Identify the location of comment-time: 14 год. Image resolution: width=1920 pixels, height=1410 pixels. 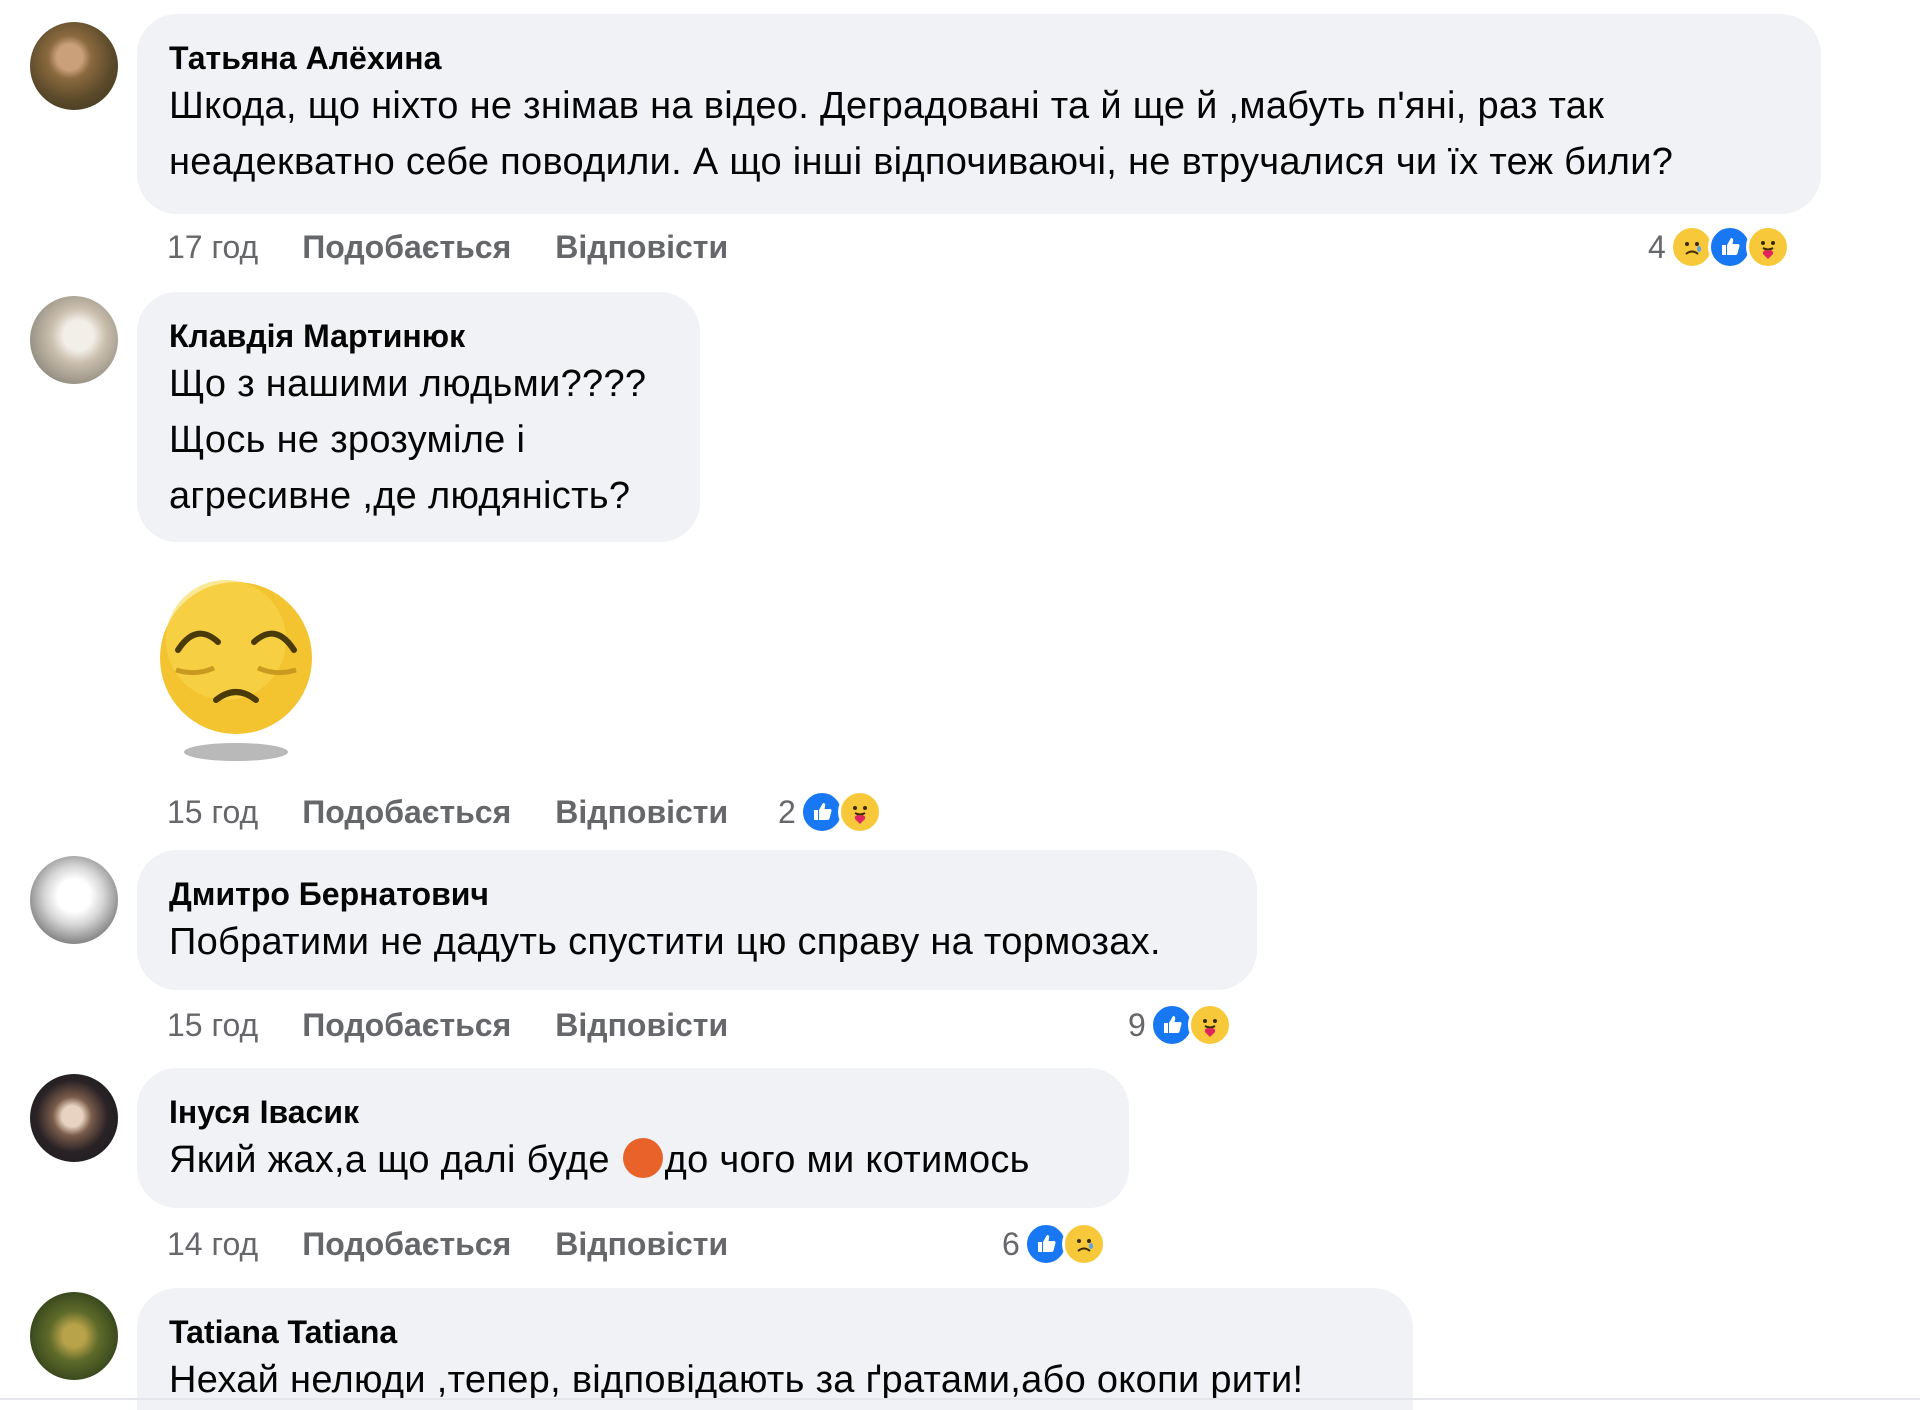
(212, 1244).